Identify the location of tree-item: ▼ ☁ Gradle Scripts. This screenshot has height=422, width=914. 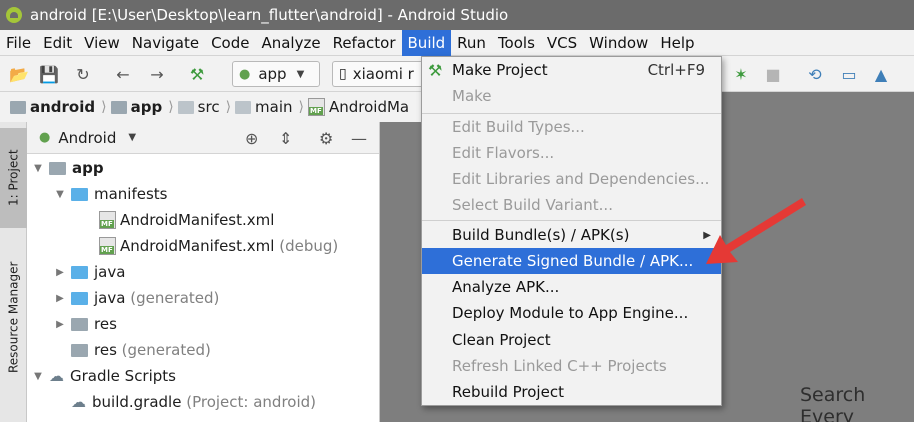
(103, 376).